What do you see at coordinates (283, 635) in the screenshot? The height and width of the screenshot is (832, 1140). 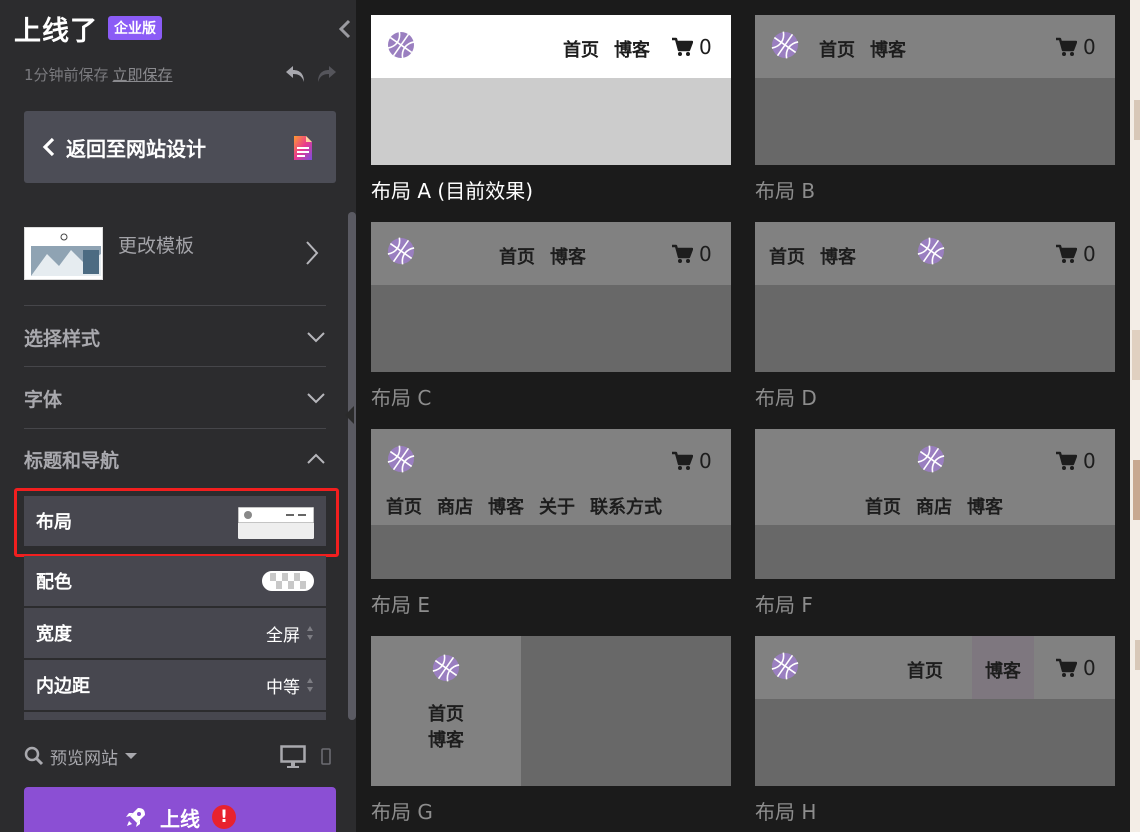 I see `property-value: 全屏` at bounding box center [283, 635].